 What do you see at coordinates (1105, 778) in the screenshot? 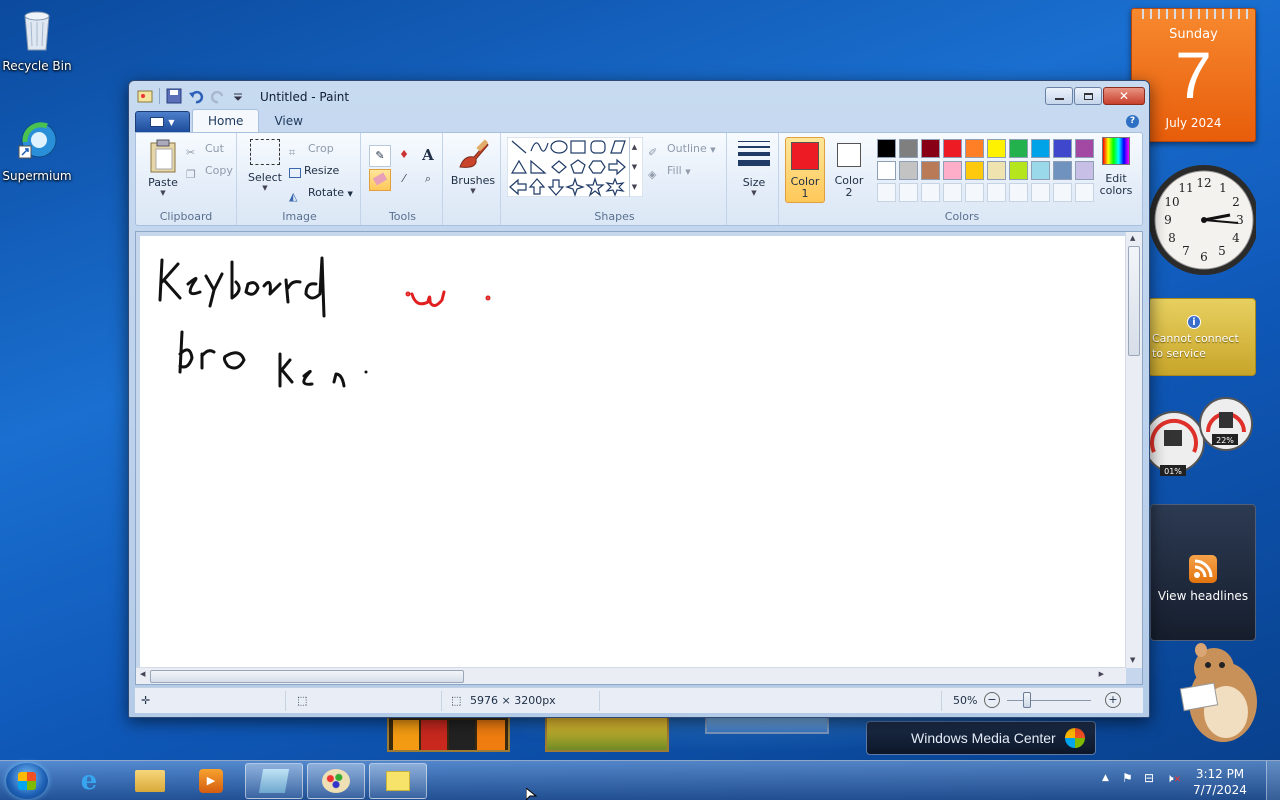
I see `show-hidden-icons-chevron-icon: ▲` at bounding box center [1105, 778].